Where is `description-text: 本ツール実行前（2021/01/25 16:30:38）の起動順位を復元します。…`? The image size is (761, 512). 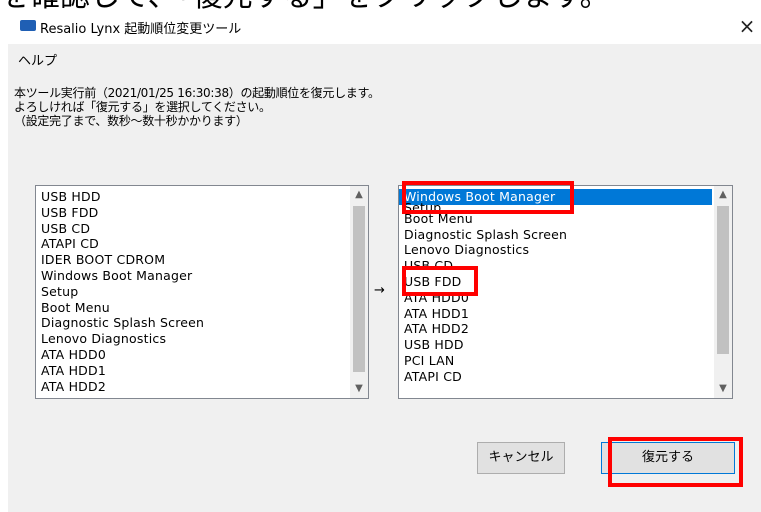 description-text: 本ツール実行前（2021/01/25 16:30:38）の起動順位を復元します。… is located at coordinates (197, 107).